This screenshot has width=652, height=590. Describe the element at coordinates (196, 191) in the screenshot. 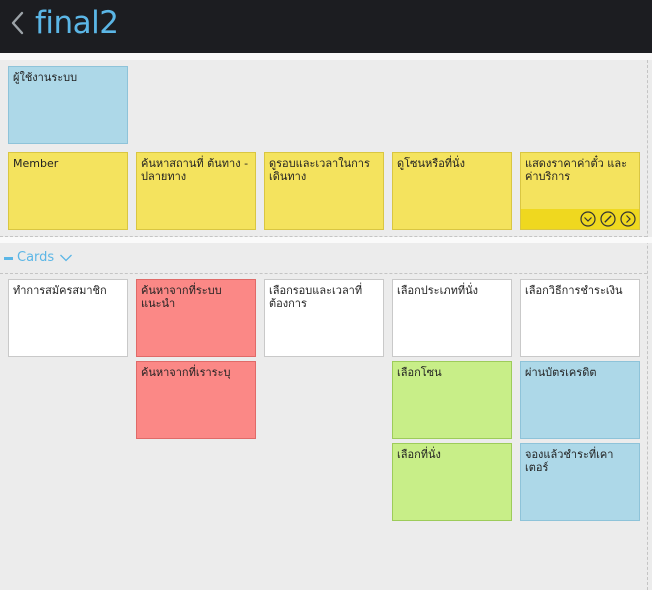

I see `activity-card: ค้นหาสถานที่ ต้นทาง - ปลายทาง` at that location.